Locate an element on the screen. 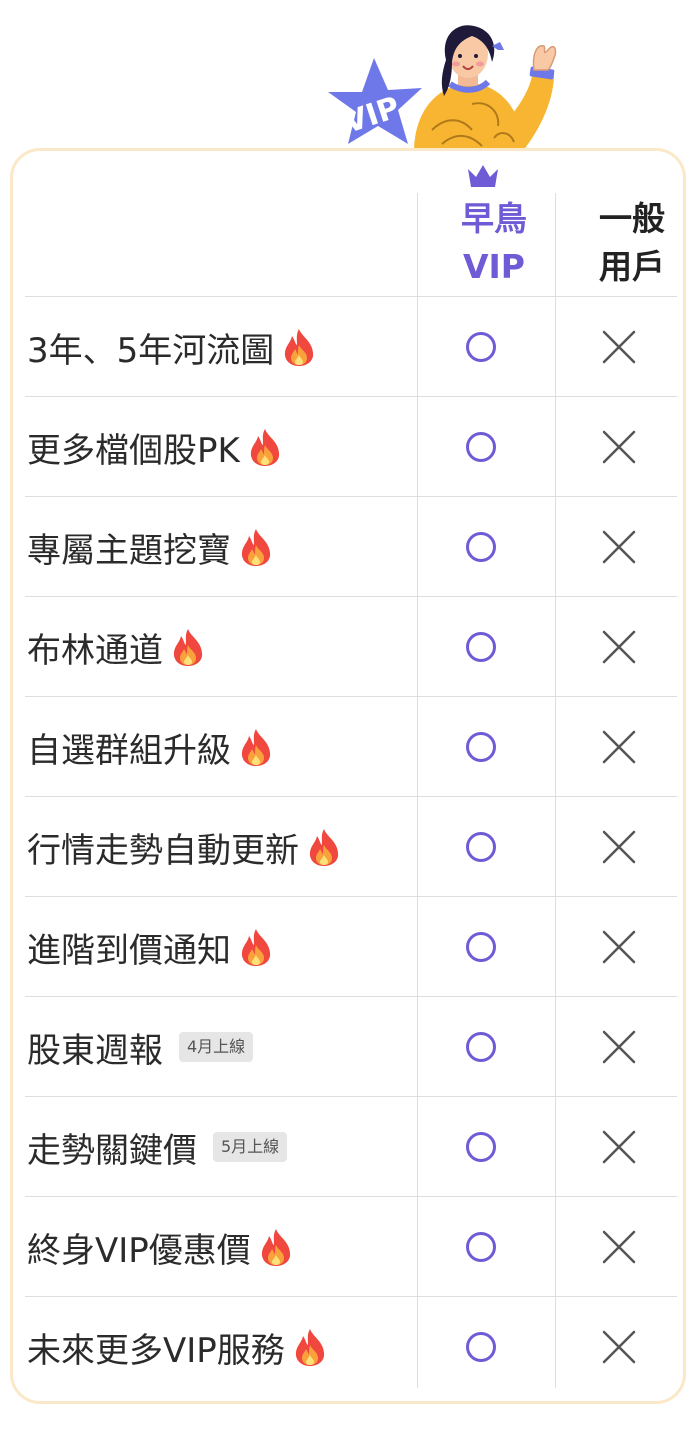 This screenshot has height=1432, width=700. table-row: 更多檔個股PK is located at coordinates (351, 447).